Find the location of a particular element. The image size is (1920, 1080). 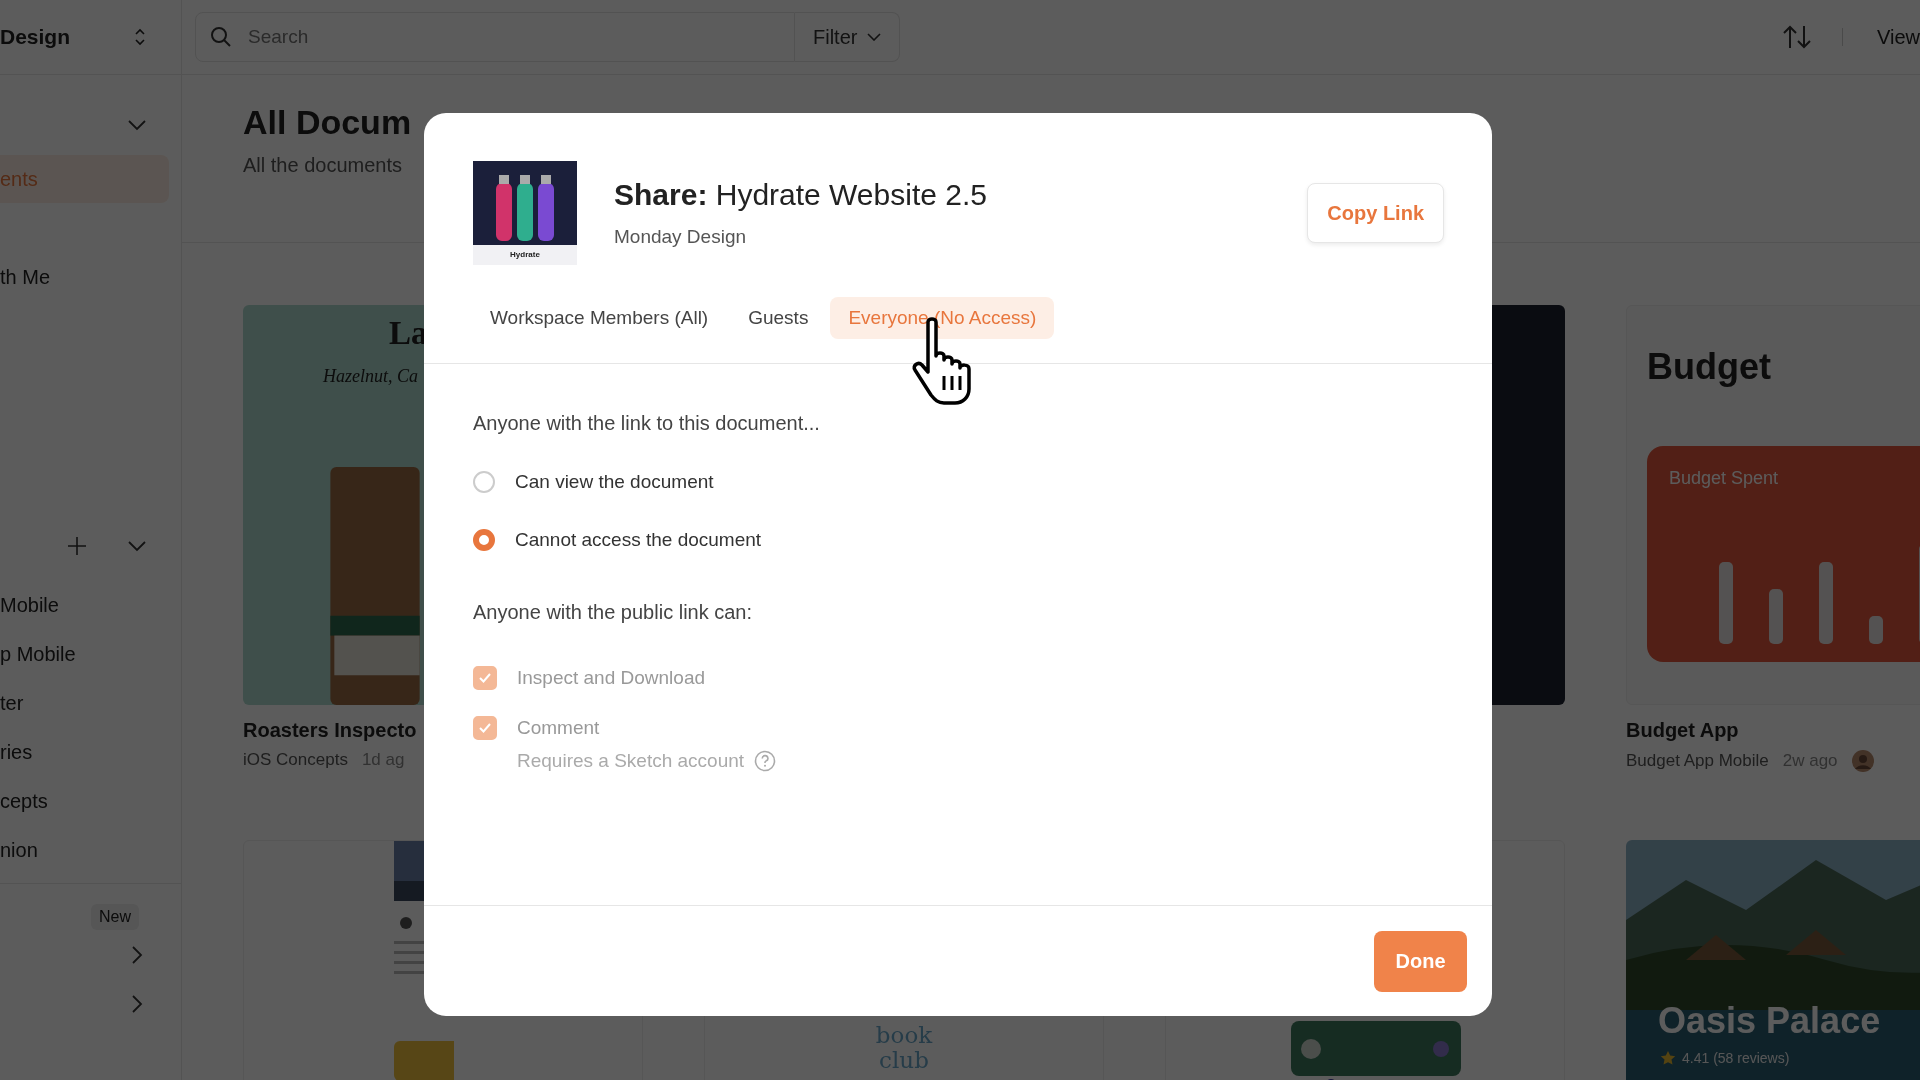

project-item: ries is located at coordinates (90, 752).